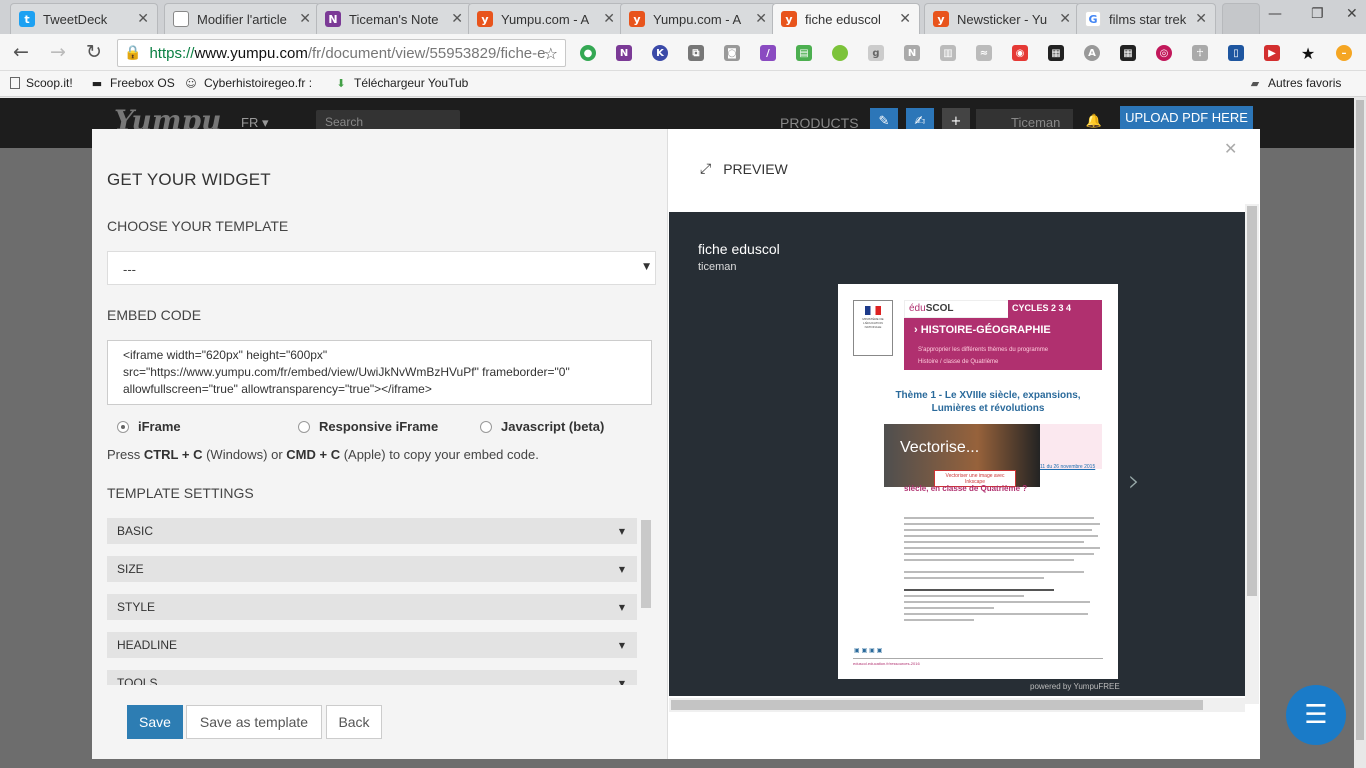  Describe the element at coordinates (937, 705) in the screenshot. I see `preview-horizontal-thumb` at that location.